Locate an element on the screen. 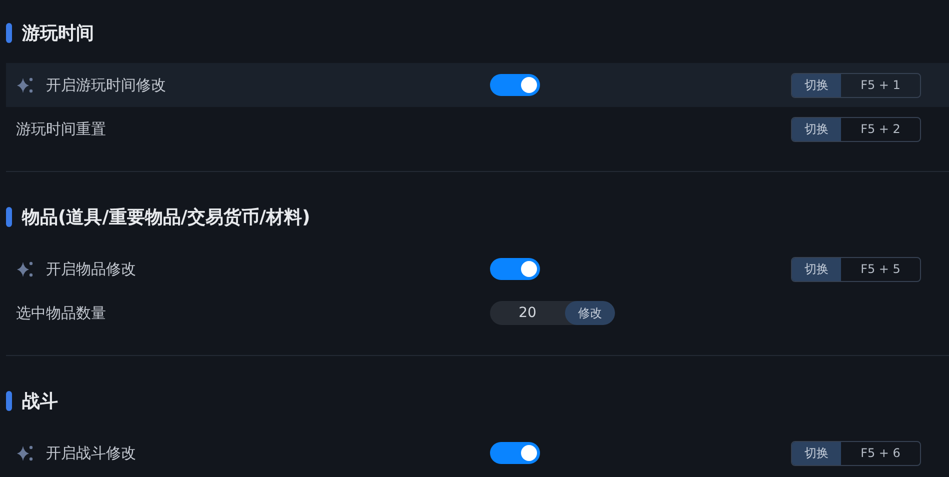  section-title: 游玩时间 is located at coordinates (58, 33).